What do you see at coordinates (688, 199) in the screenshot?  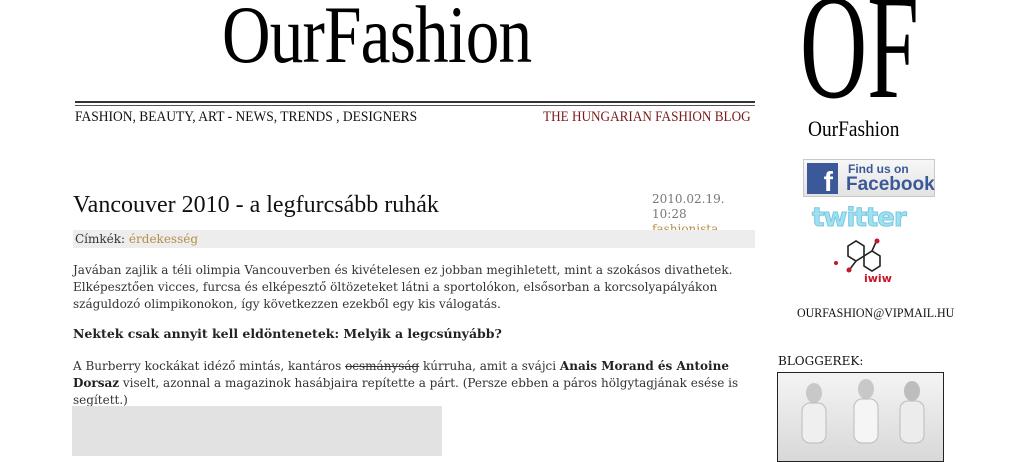 I see `post-date: 2010.02.19.` at bounding box center [688, 199].